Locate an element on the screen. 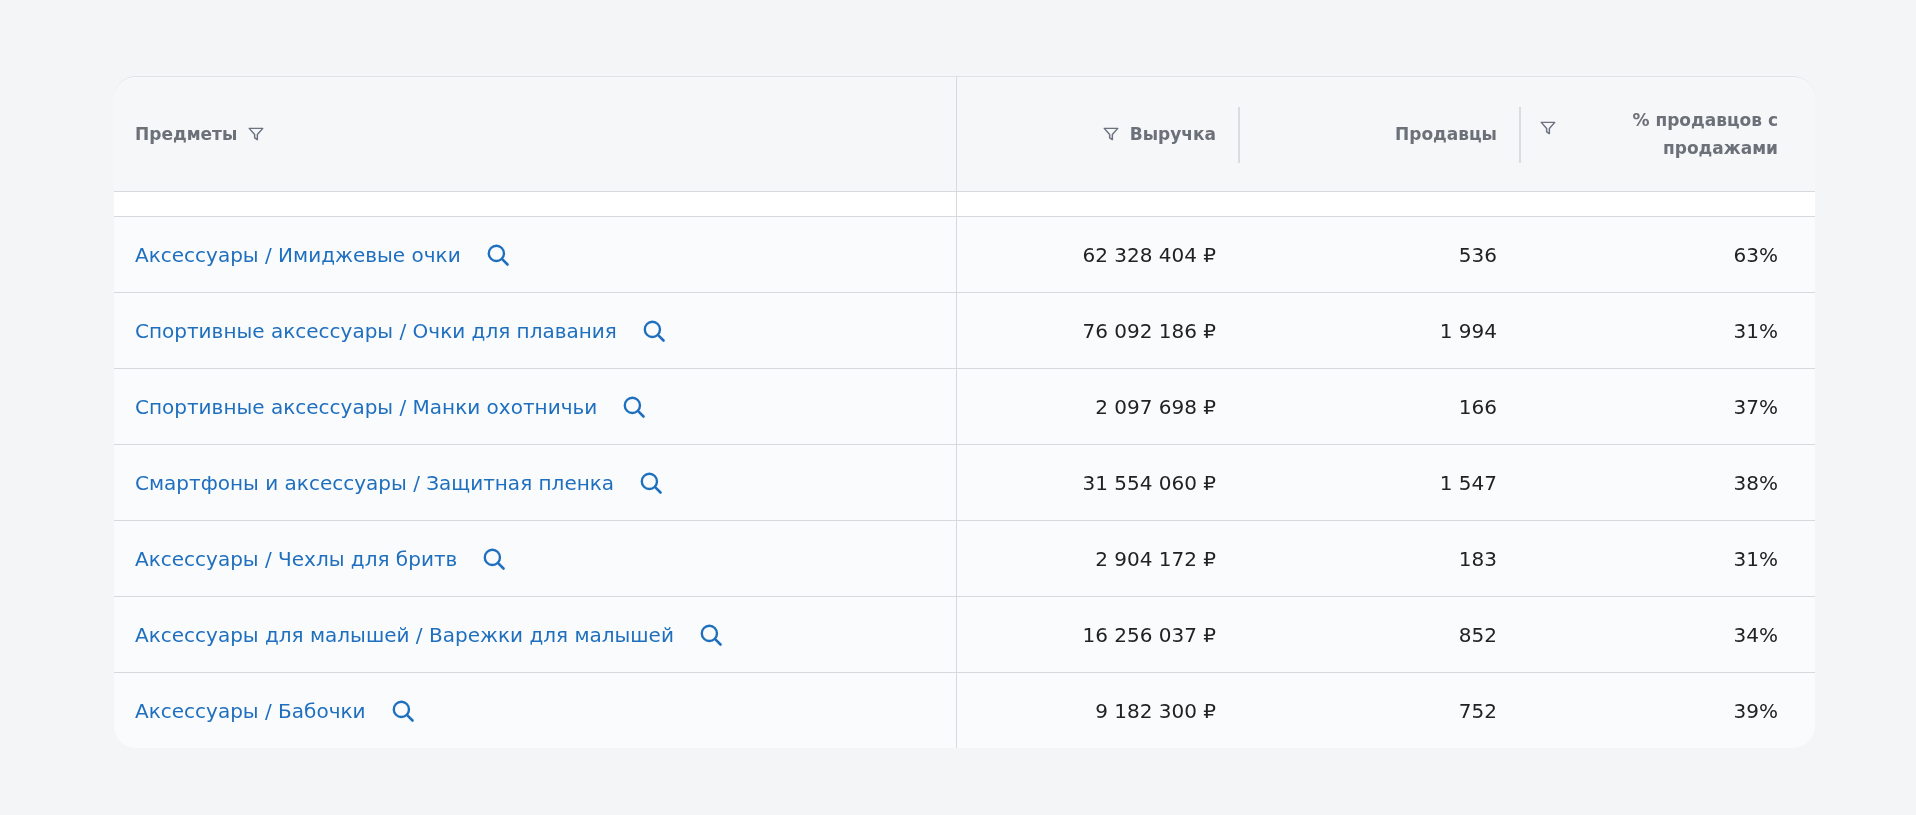 The width and height of the screenshot is (1916, 815). subject-link: Спортивные аксессуары / Манки охотничьи is located at coordinates (366, 406).